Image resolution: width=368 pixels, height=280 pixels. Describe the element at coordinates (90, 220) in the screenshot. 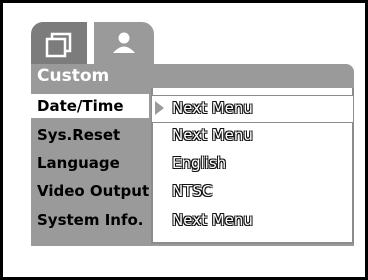

I see `menu-item-system-info: System Info.` at that location.